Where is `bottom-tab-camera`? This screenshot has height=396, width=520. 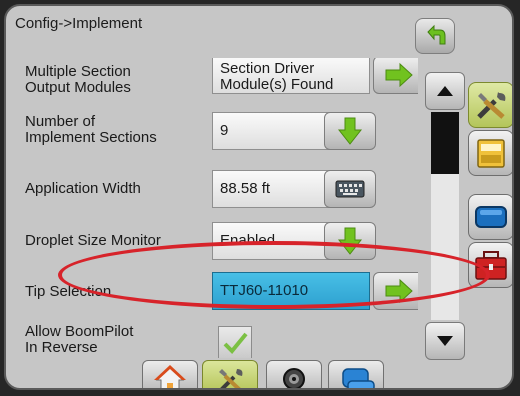 bottom-tab-camera is located at coordinates (294, 374).